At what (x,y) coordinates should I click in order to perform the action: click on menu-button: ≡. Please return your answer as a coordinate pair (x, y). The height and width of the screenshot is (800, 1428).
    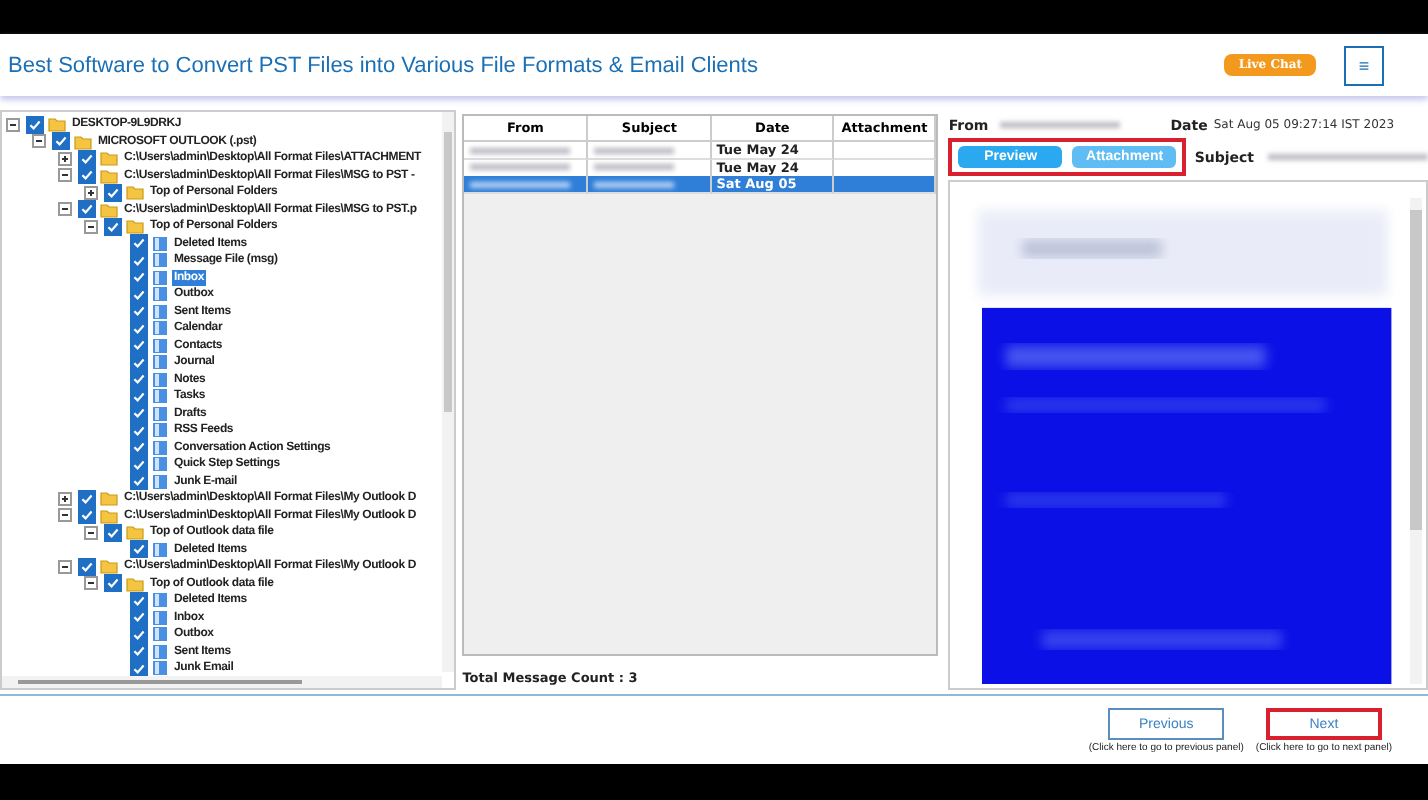
    Looking at the image, I should click on (1364, 65).